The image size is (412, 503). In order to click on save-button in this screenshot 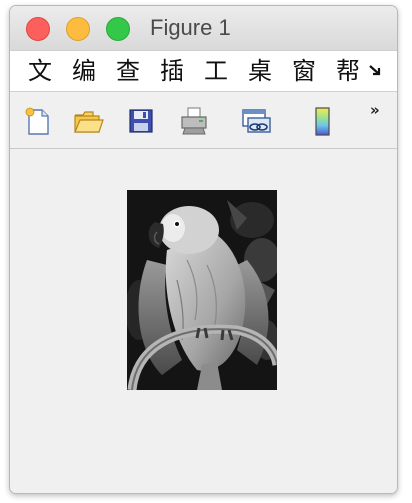, I will do `click(141, 121)`.